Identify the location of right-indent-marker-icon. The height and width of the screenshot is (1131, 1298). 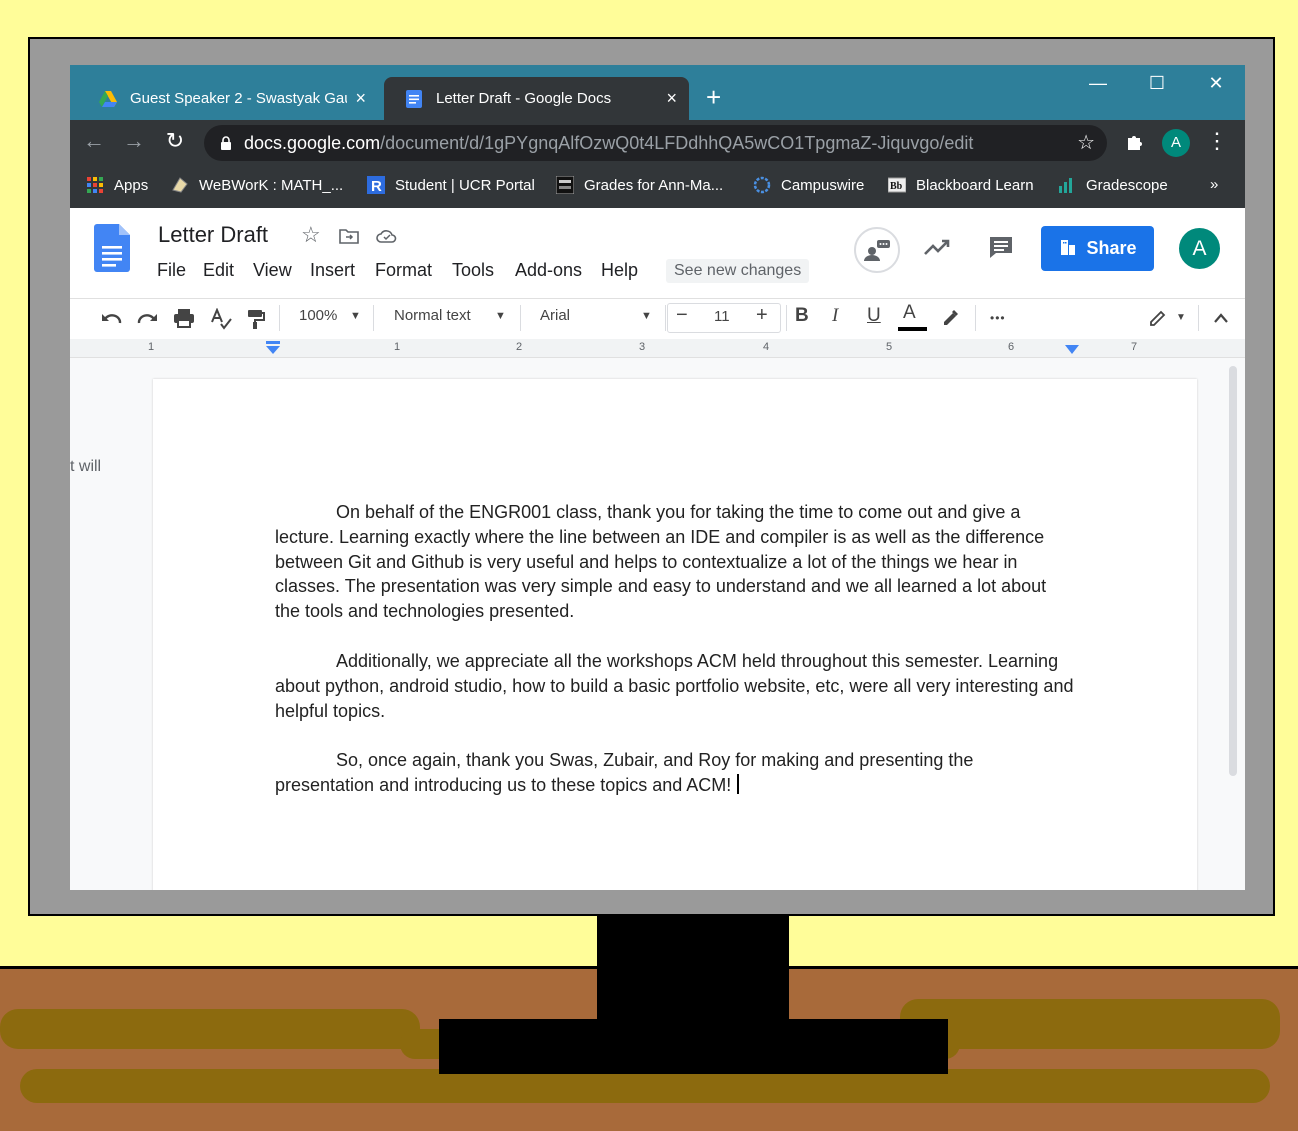
(1072, 349).